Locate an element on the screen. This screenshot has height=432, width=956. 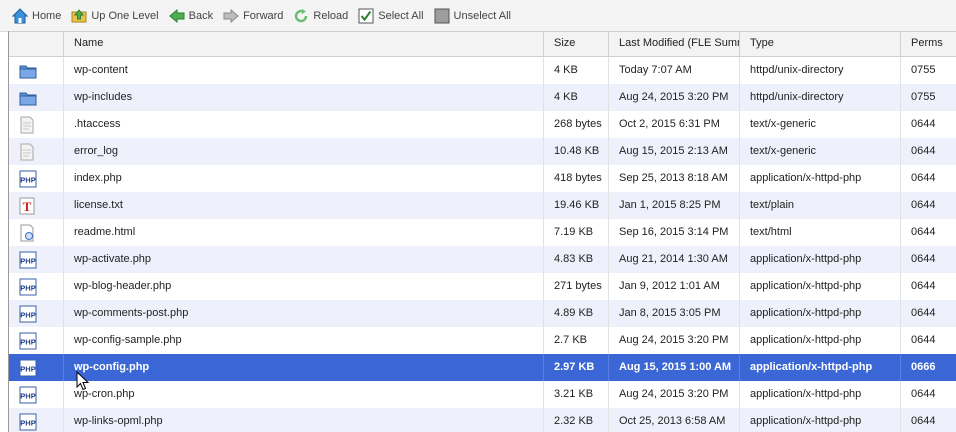
reload-button: Reload is located at coordinates (320, 16).